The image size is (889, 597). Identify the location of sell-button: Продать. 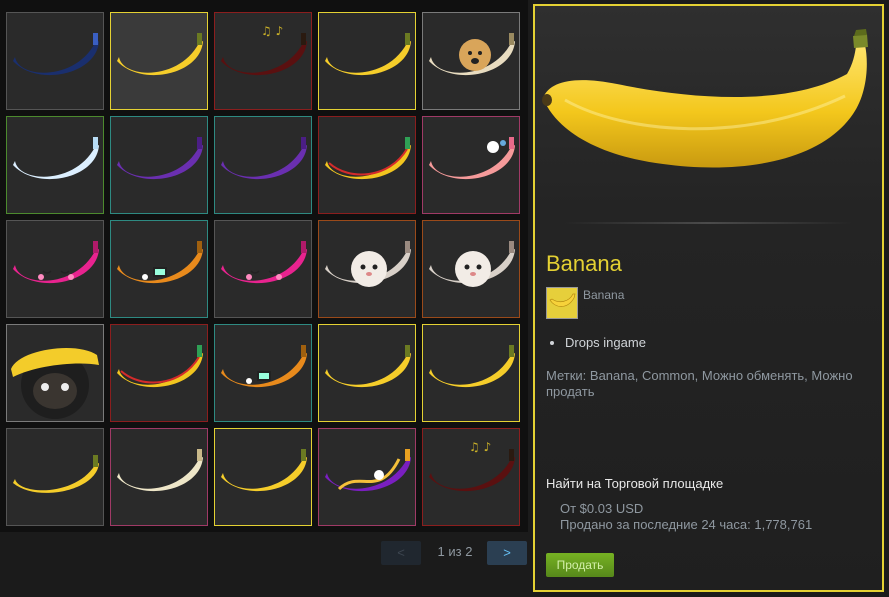
(580, 565).